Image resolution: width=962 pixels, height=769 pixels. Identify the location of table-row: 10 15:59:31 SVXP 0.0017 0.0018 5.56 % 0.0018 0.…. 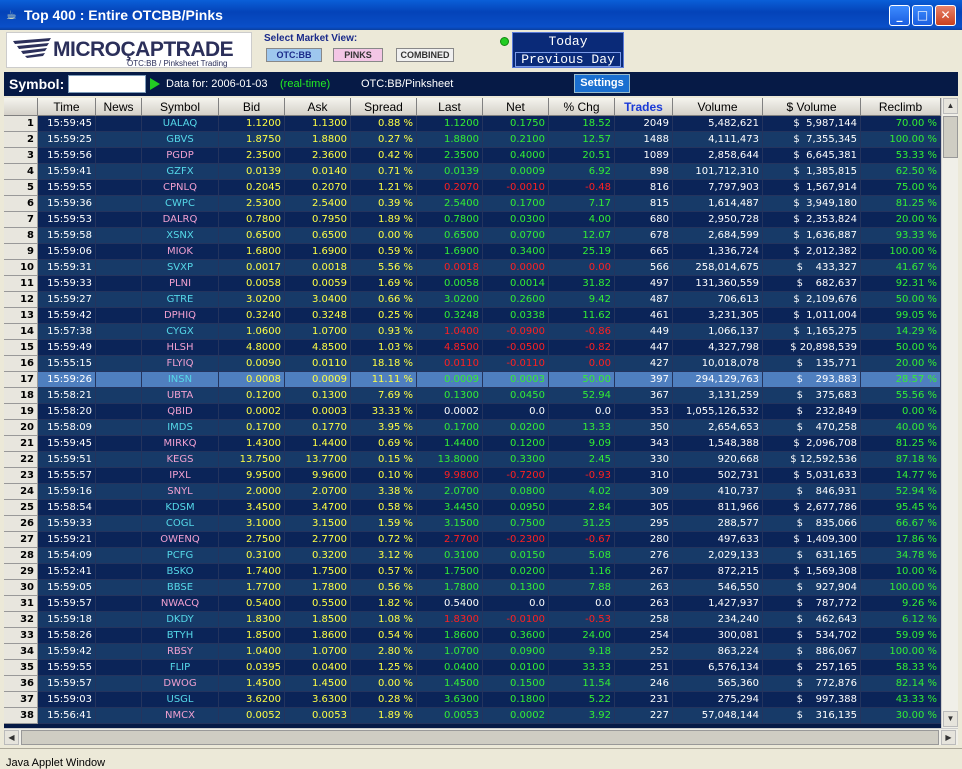
(472, 268).